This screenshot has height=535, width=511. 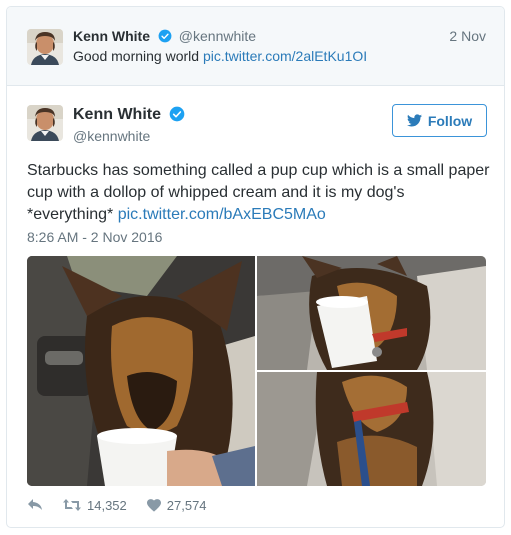 I want to click on reply-icon, so click(x=35, y=504).